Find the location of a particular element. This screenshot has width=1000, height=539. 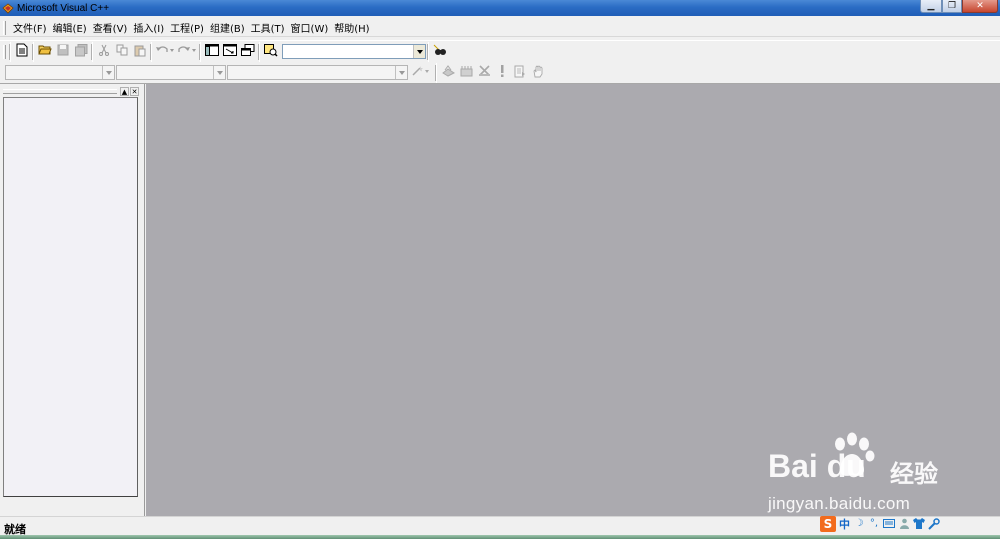

new-file-button is located at coordinates (22, 52).